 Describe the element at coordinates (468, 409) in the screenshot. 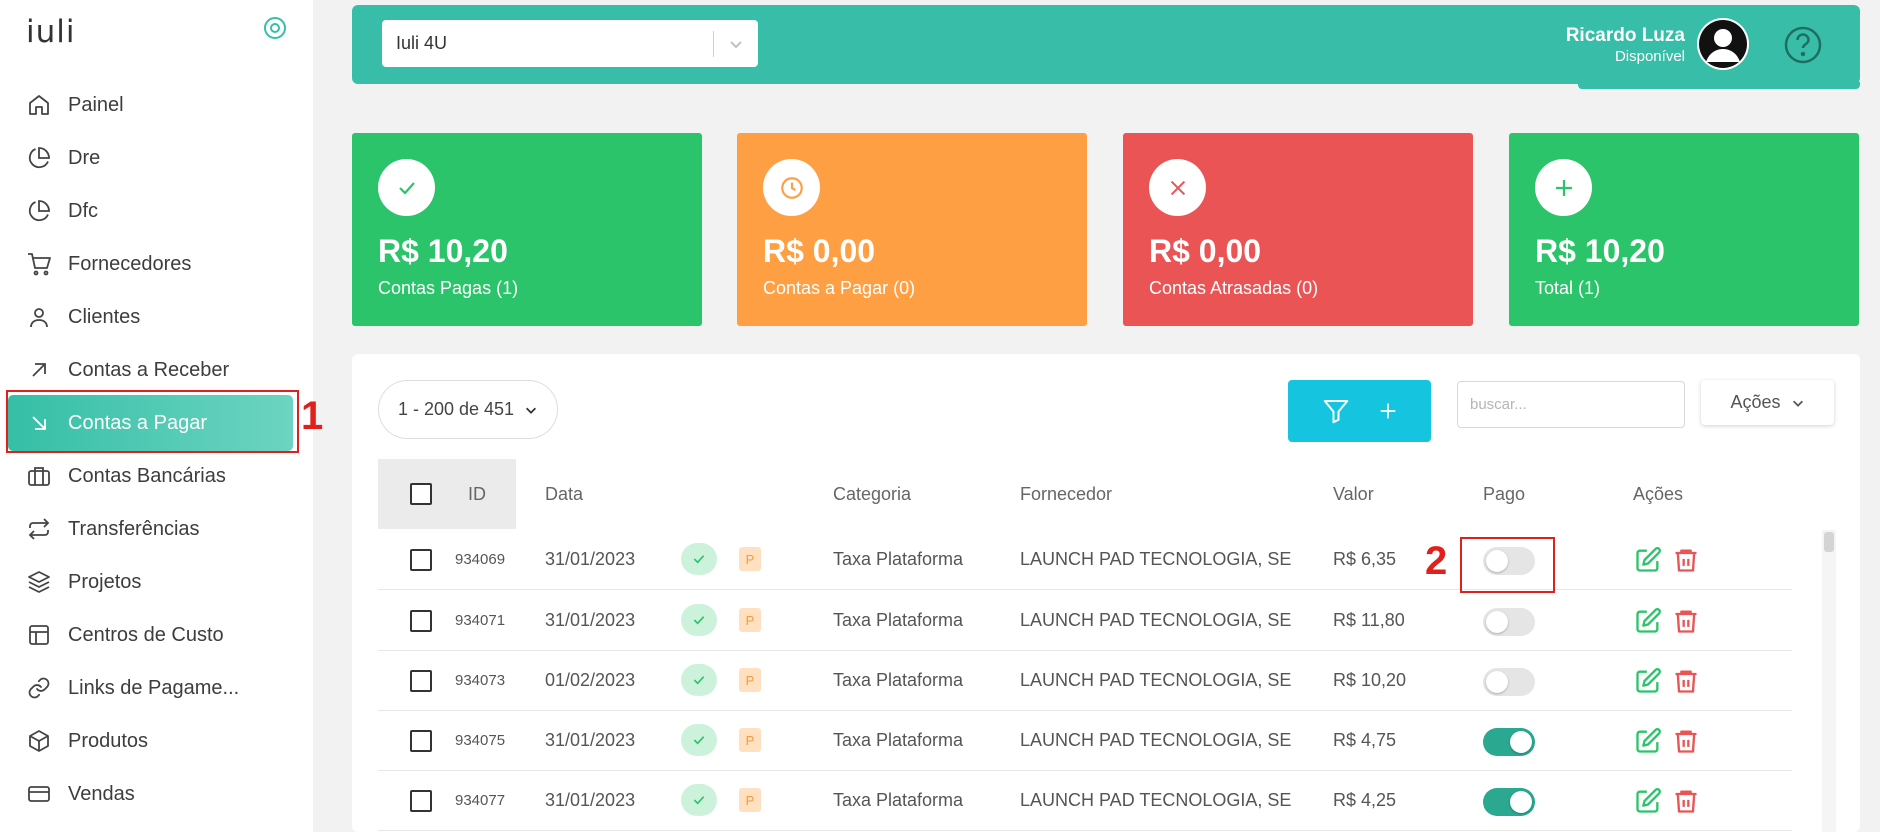

I see `pagination-dropdown: 1 - 200 de 451` at that location.